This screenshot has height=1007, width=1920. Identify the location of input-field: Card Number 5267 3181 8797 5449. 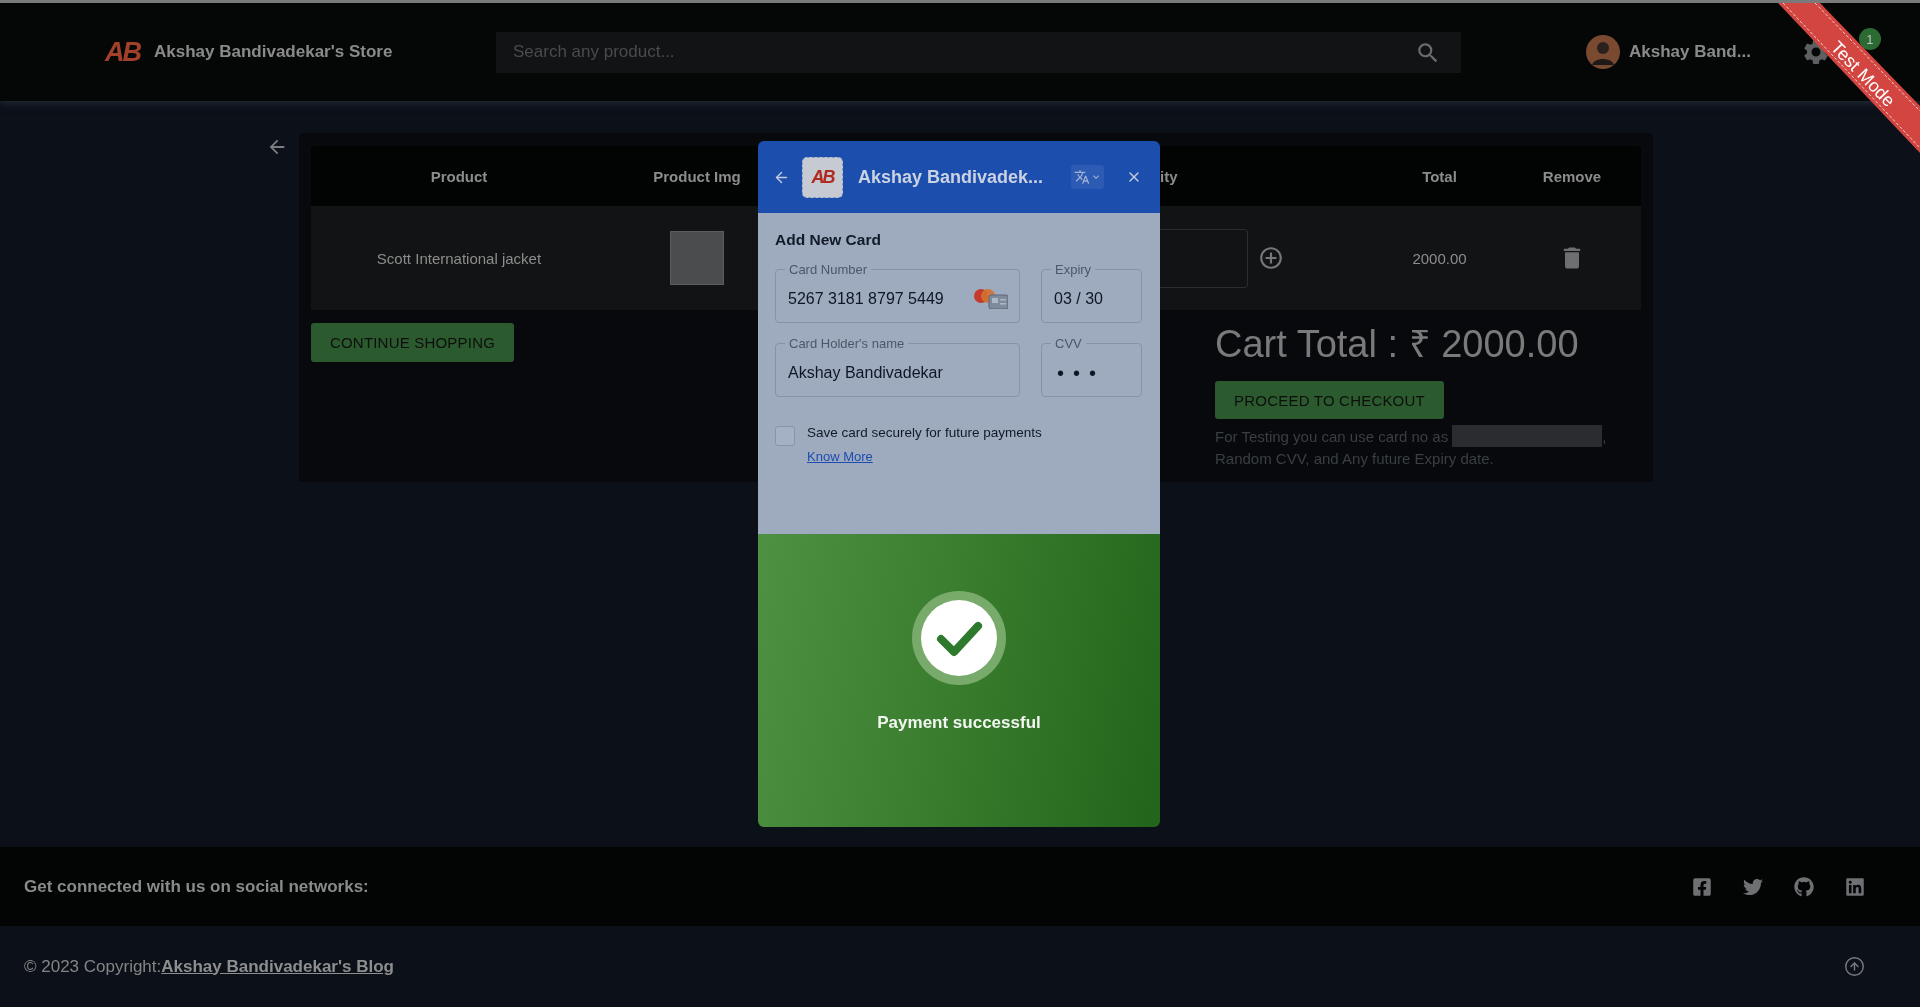
(897, 292).